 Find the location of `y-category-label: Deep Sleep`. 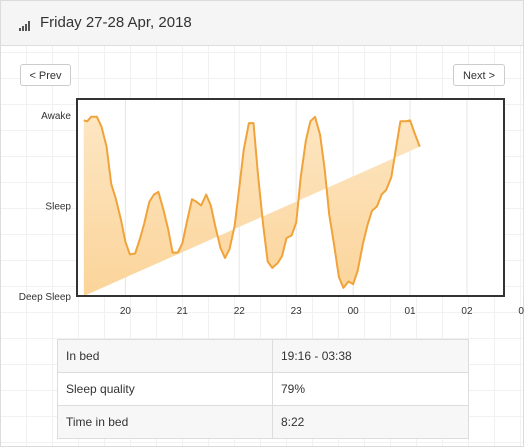

y-category-label: Deep Sleep is located at coordinates (45, 297).